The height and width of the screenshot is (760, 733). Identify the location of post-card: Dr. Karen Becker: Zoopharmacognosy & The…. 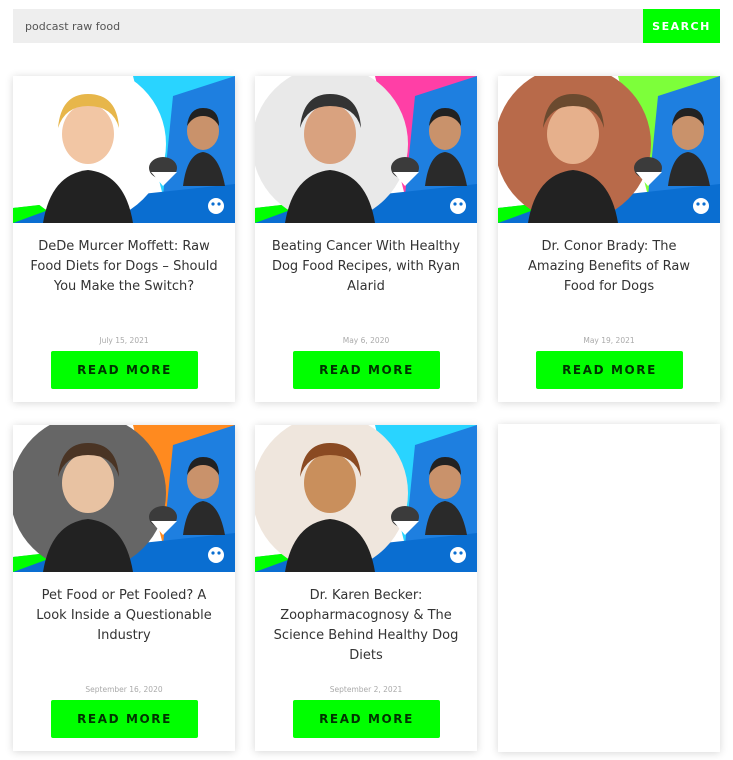
(366, 588).